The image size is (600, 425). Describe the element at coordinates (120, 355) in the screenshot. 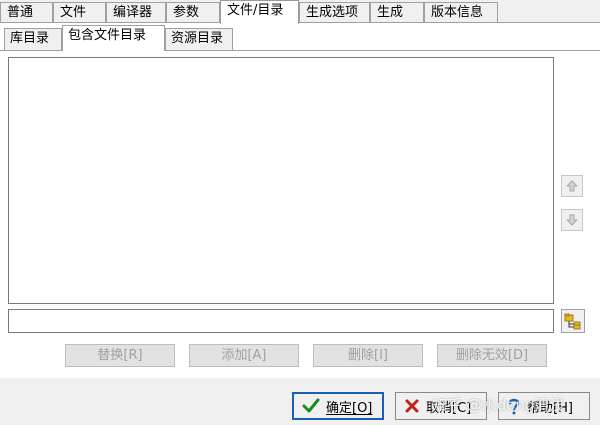

I see `replace-button: 替换[R]` at that location.